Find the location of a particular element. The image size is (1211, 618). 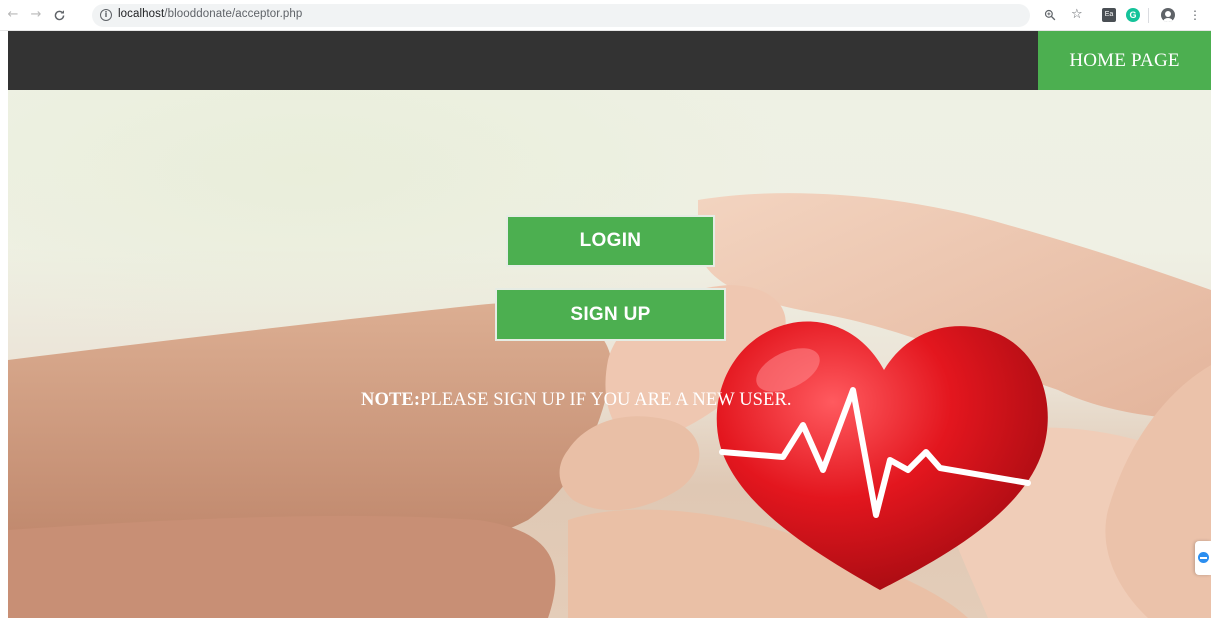

reload-icon is located at coordinates (59, 15).